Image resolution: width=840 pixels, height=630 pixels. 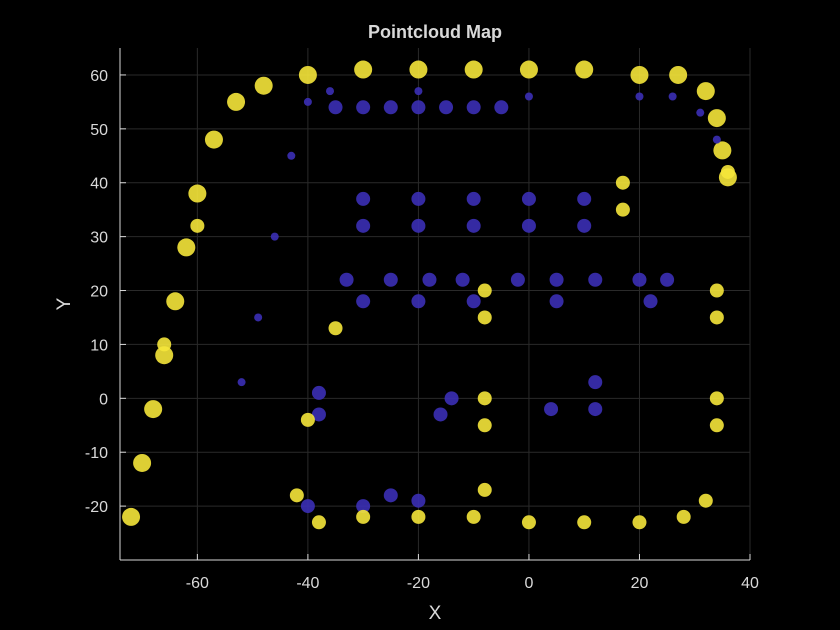 What do you see at coordinates (99, 292) in the screenshot?
I see `y-tick-label: 20` at bounding box center [99, 292].